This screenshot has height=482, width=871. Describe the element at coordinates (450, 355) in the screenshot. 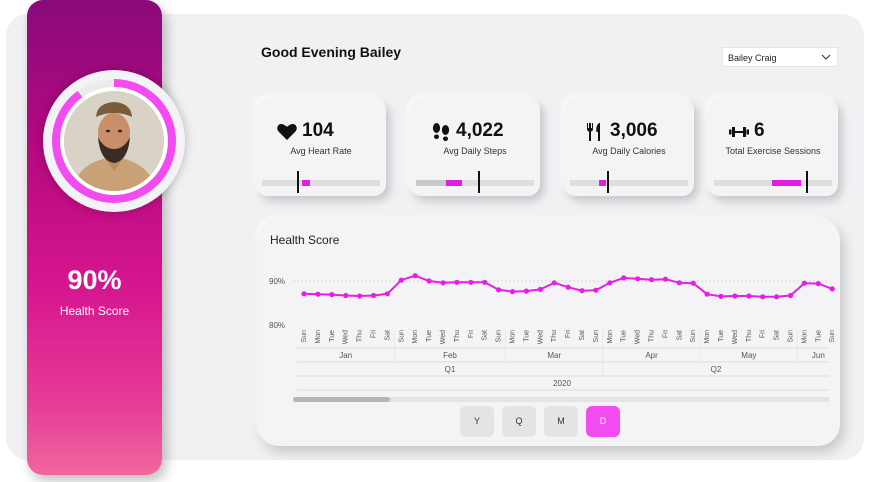

I see `month-label: Feb` at that location.